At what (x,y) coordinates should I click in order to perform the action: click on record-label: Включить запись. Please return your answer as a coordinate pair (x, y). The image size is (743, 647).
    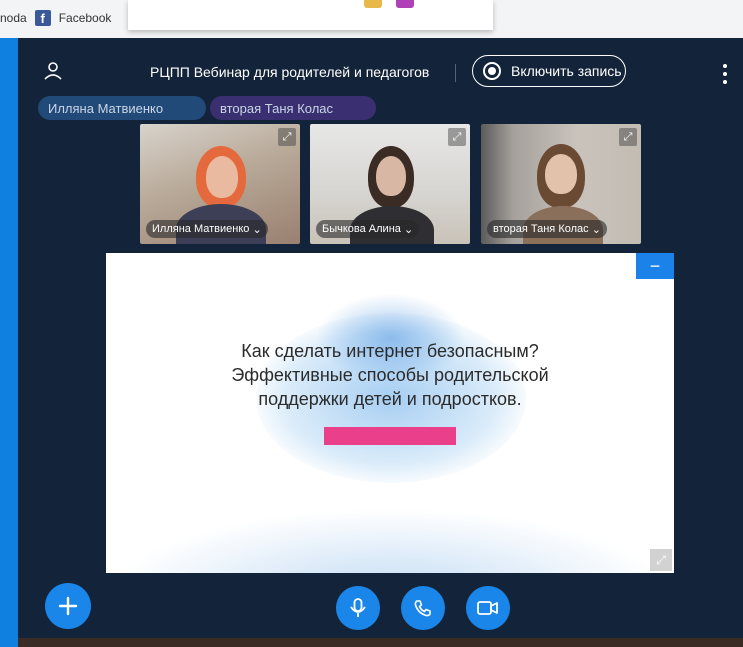
    Looking at the image, I should click on (566, 71).